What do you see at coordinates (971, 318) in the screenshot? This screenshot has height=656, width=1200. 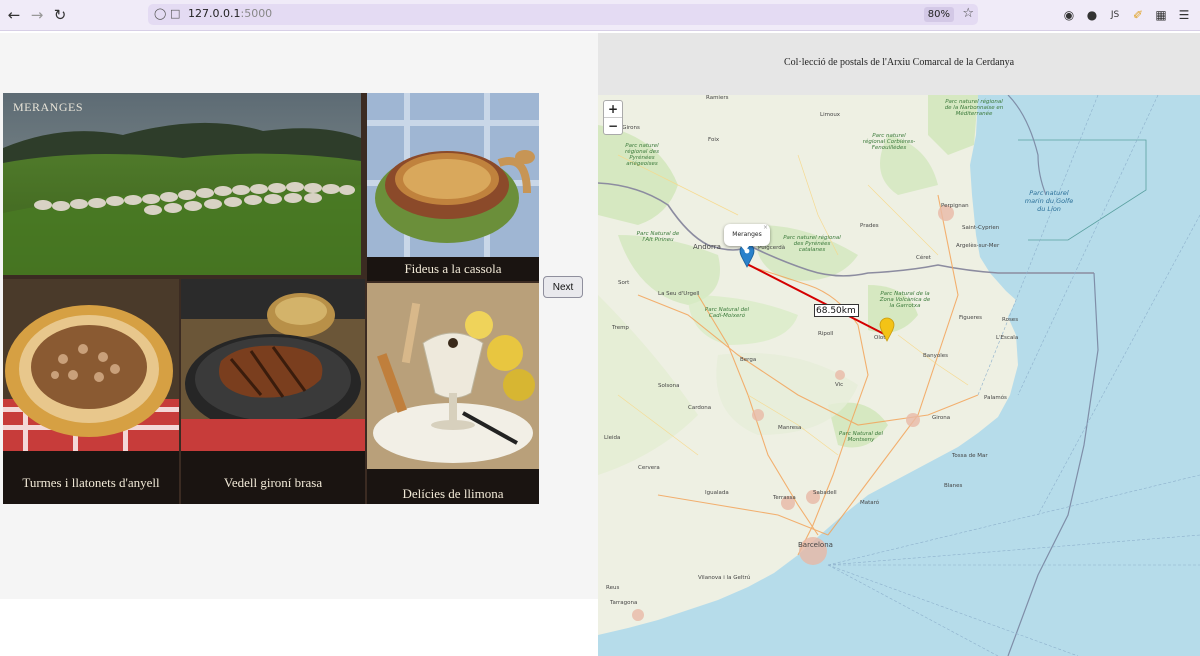 I see `label-figueres: Figueres` at bounding box center [971, 318].